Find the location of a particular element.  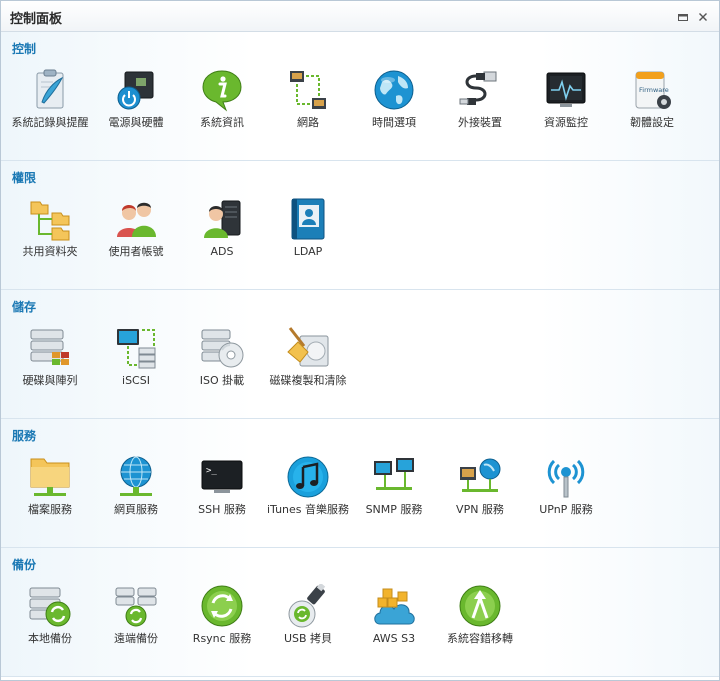

item-label: LDAP is located at coordinates (308, 251).